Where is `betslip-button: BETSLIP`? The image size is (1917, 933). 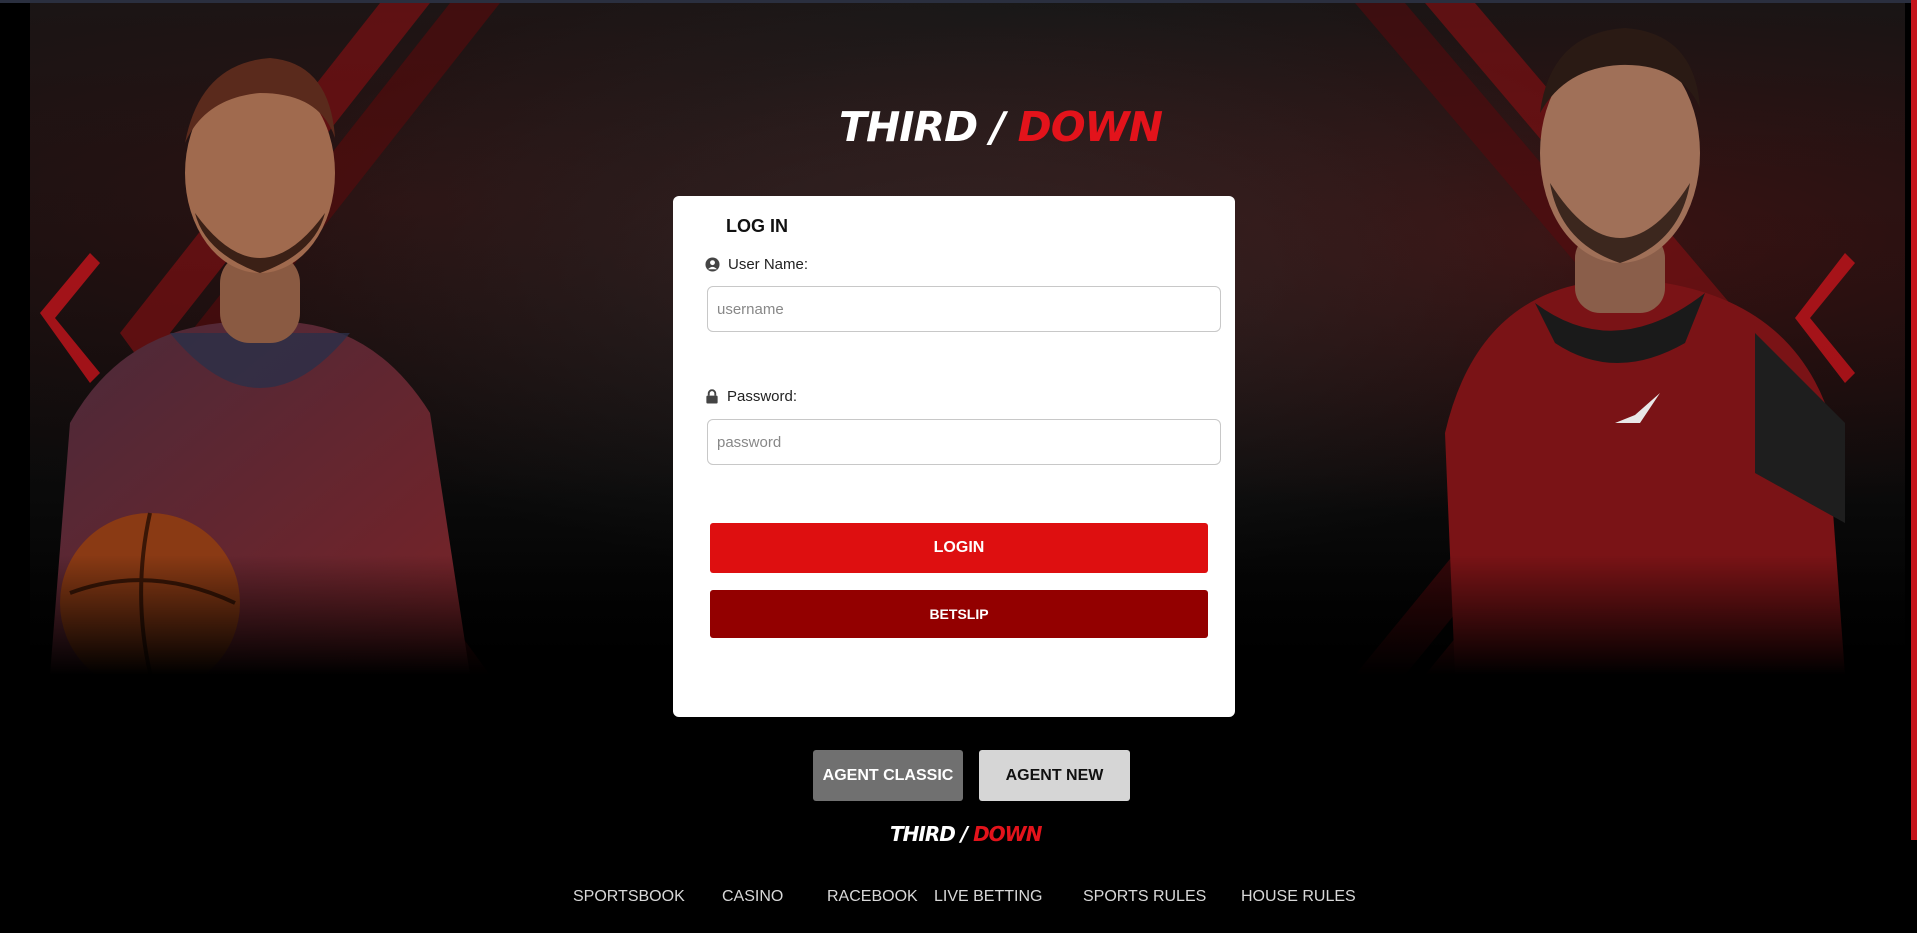
betslip-button: BETSLIP is located at coordinates (959, 614).